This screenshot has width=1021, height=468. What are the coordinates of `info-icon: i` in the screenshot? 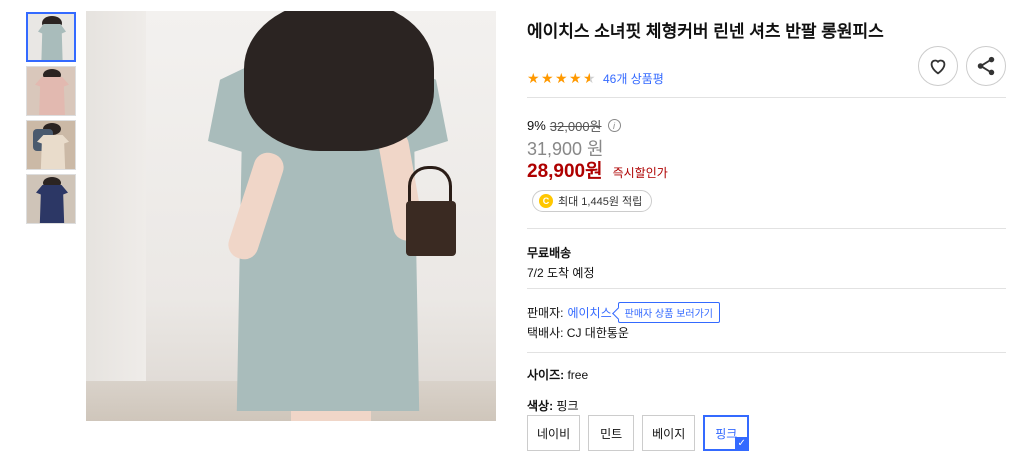 It's located at (614, 125).